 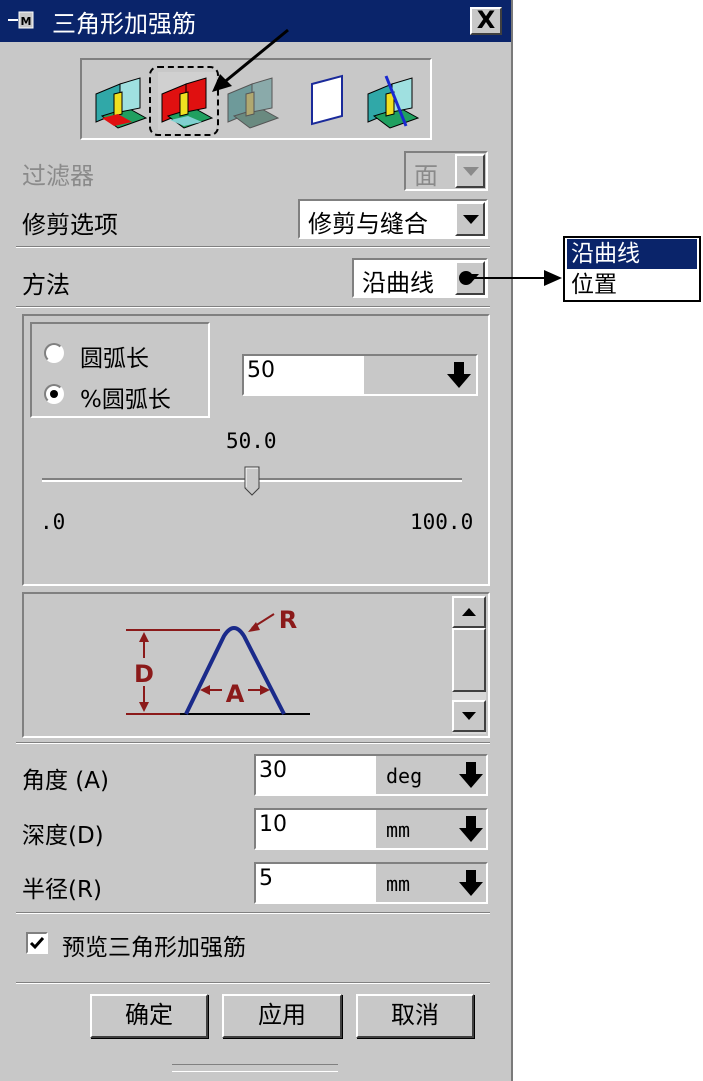 What do you see at coordinates (371, 883) in the screenshot?
I see `radius-field: 5 mm` at bounding box center [371, 883].